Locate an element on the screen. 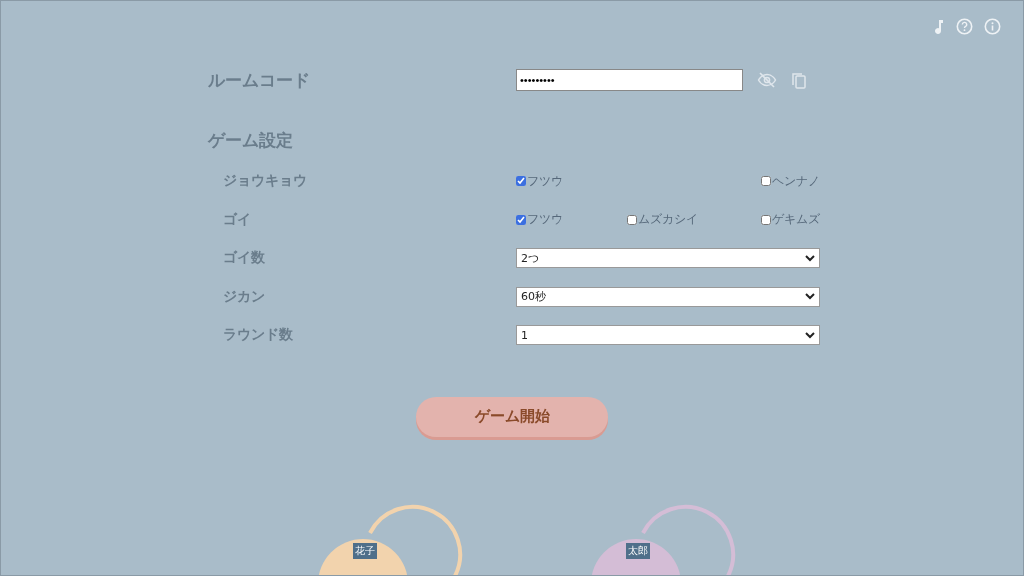  setting-label: ゴイ is located at coordinates (237, 219).